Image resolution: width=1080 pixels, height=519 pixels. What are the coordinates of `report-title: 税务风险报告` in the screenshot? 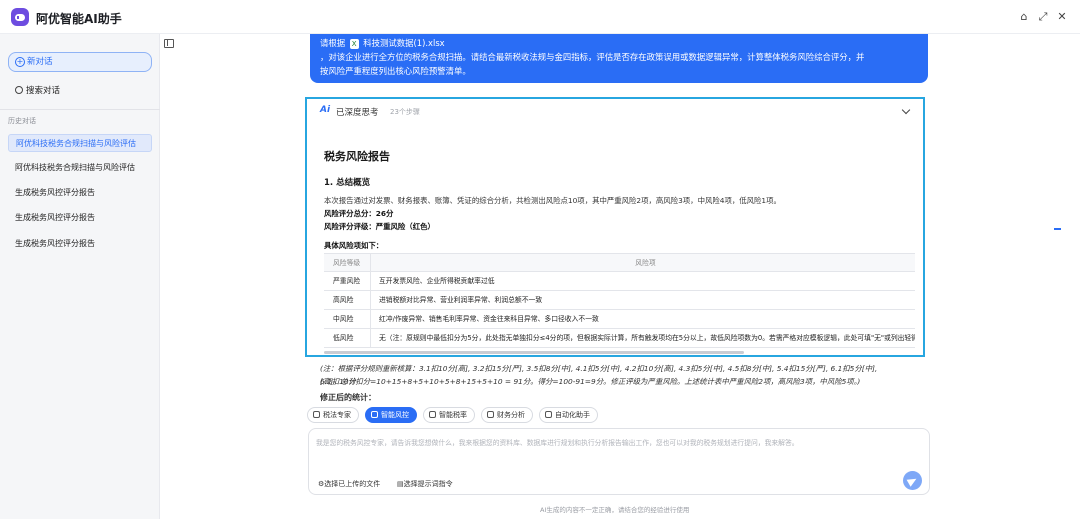 It's located at (357, 156).